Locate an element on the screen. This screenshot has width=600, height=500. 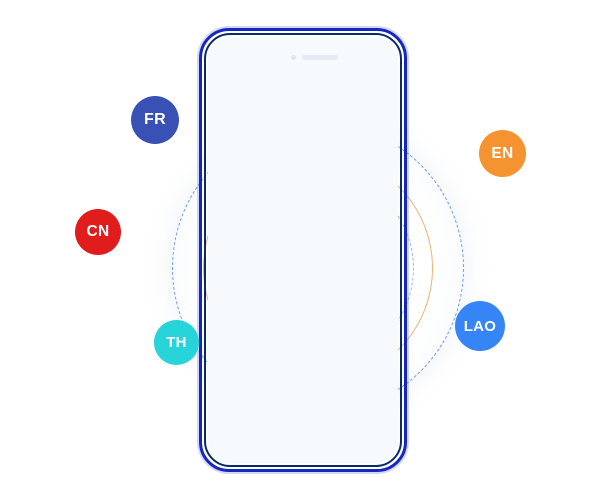
language-bubble-lao: LAO is located at coordinates (480, 326).